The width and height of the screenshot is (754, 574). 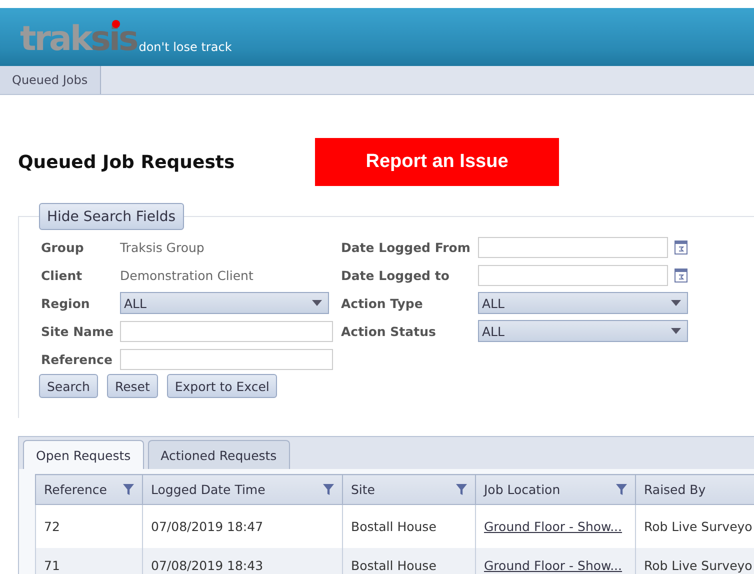 What do you see at coordinates (83, 454) in the screenshot?
I see `tab: Open Requests` at bounding box center [83, 454].